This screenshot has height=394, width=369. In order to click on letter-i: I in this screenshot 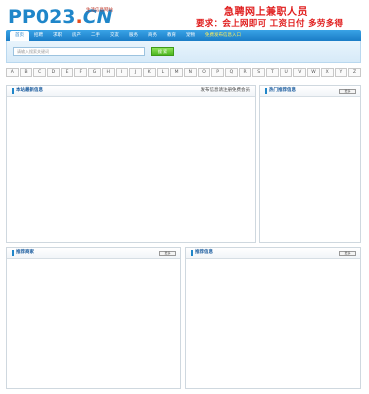, I will do `click(122, 72)`.